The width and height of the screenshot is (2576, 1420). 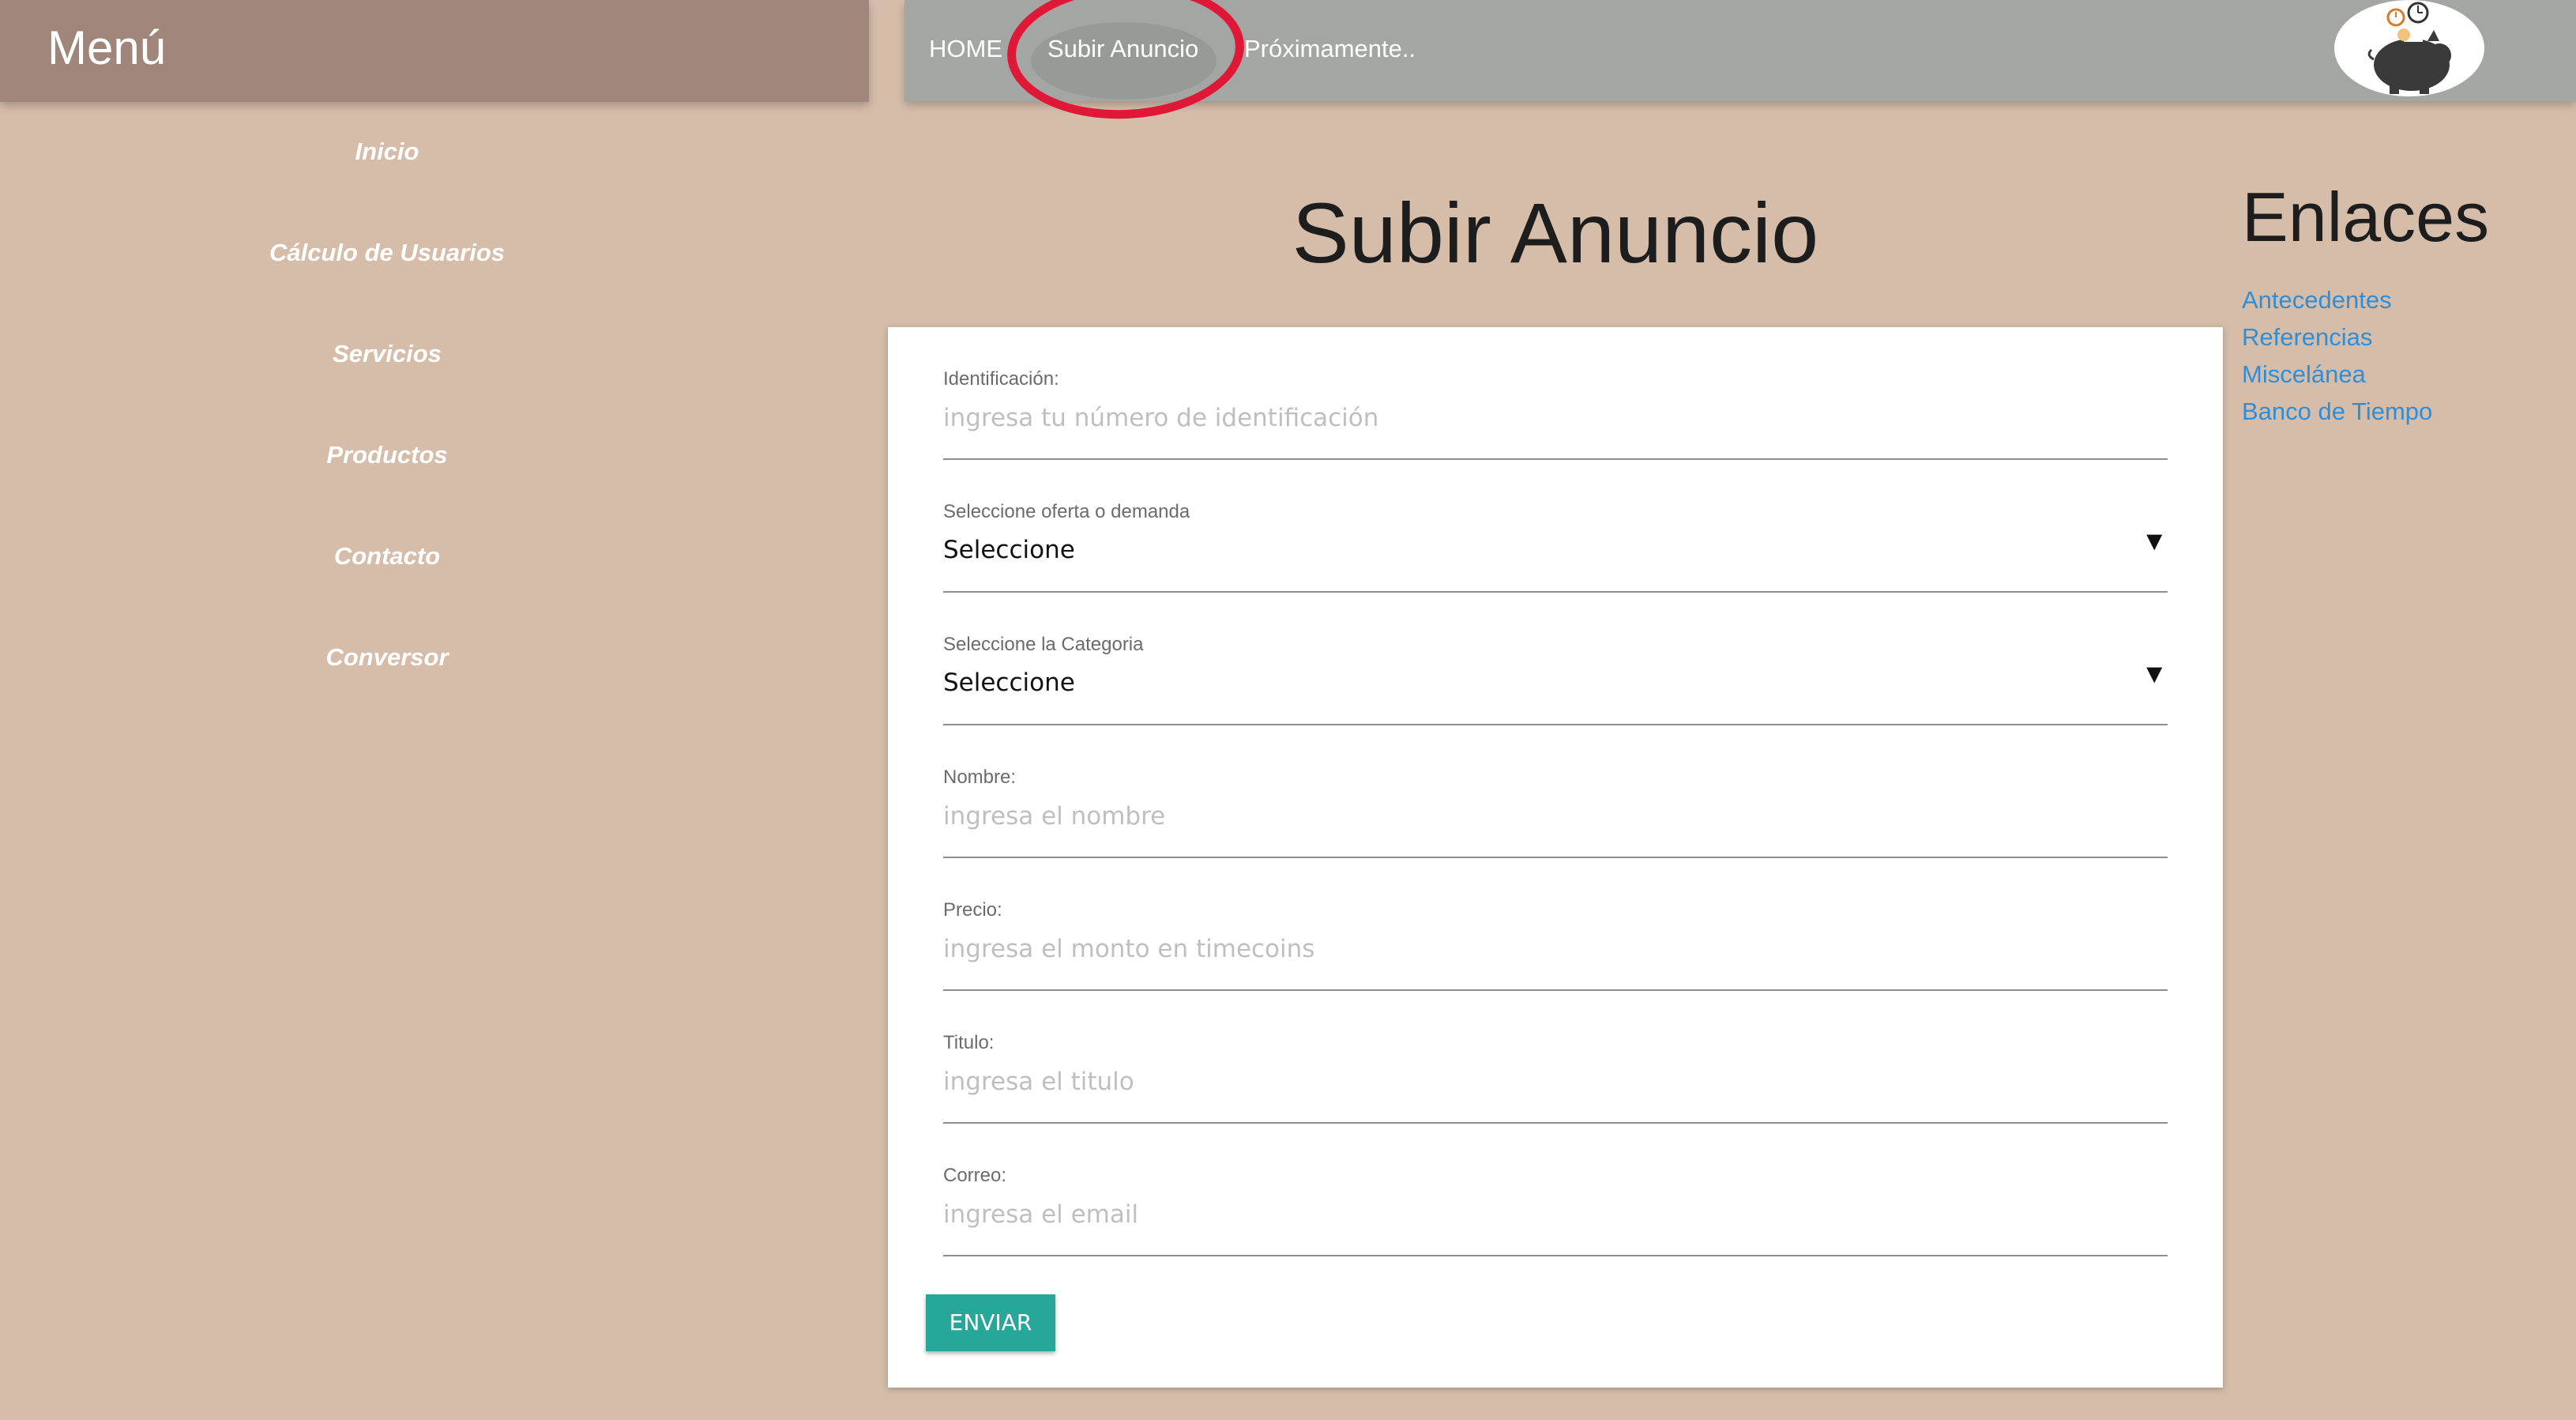 What do you see at coordinates (969, 1042) in the screenshot?
I see `title-label: Titulo:` at bounding box center [969, 1042].